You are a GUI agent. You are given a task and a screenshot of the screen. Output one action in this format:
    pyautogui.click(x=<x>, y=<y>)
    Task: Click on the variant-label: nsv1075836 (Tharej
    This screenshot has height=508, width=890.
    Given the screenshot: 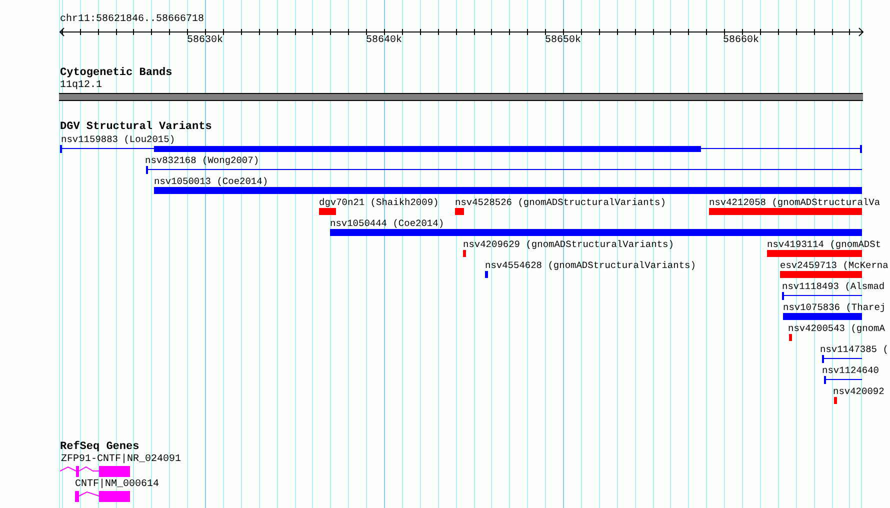 What is the action you would take?
    pyautogui.click(x=834, y=307)
    